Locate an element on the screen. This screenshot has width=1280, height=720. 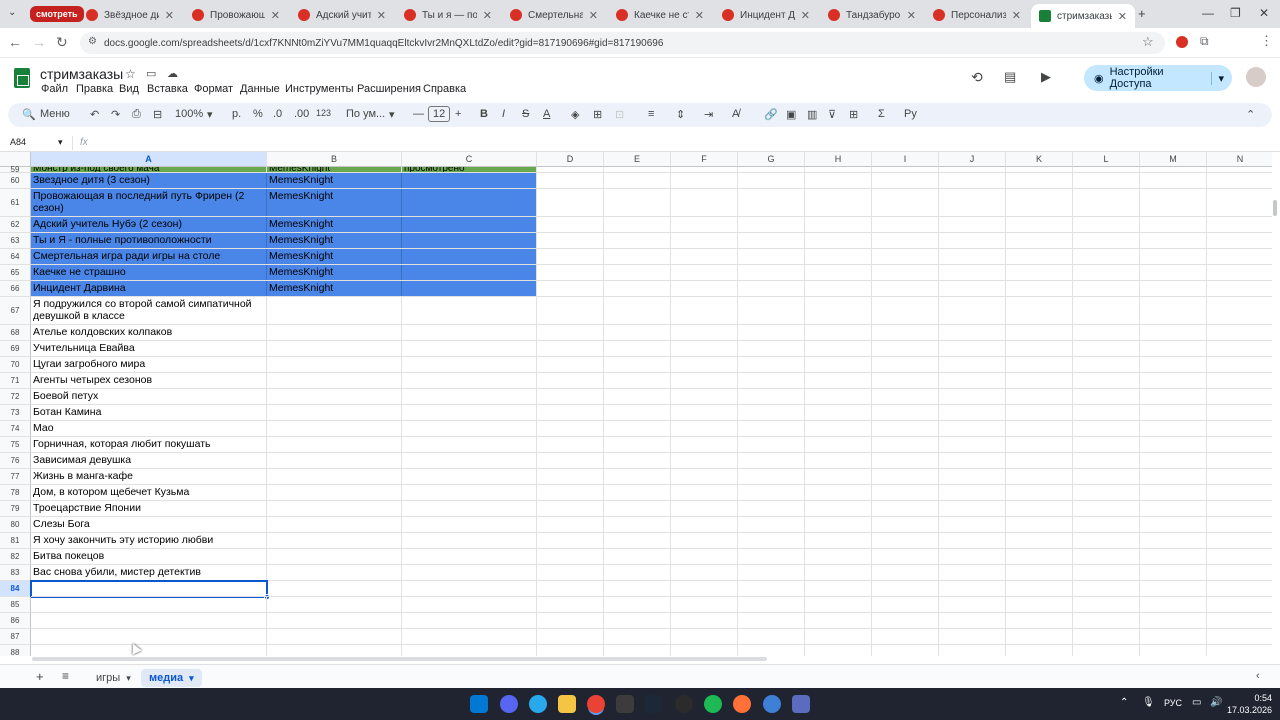
row-header: 88 is located at coordinates (15, 650).